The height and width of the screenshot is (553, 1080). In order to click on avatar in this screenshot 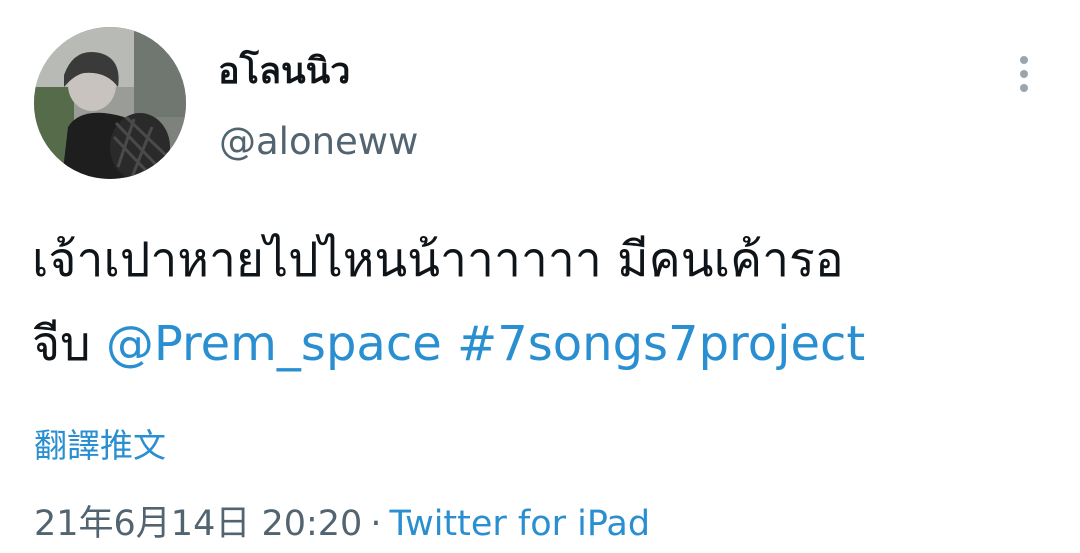, I will do `click(110, 103)`.